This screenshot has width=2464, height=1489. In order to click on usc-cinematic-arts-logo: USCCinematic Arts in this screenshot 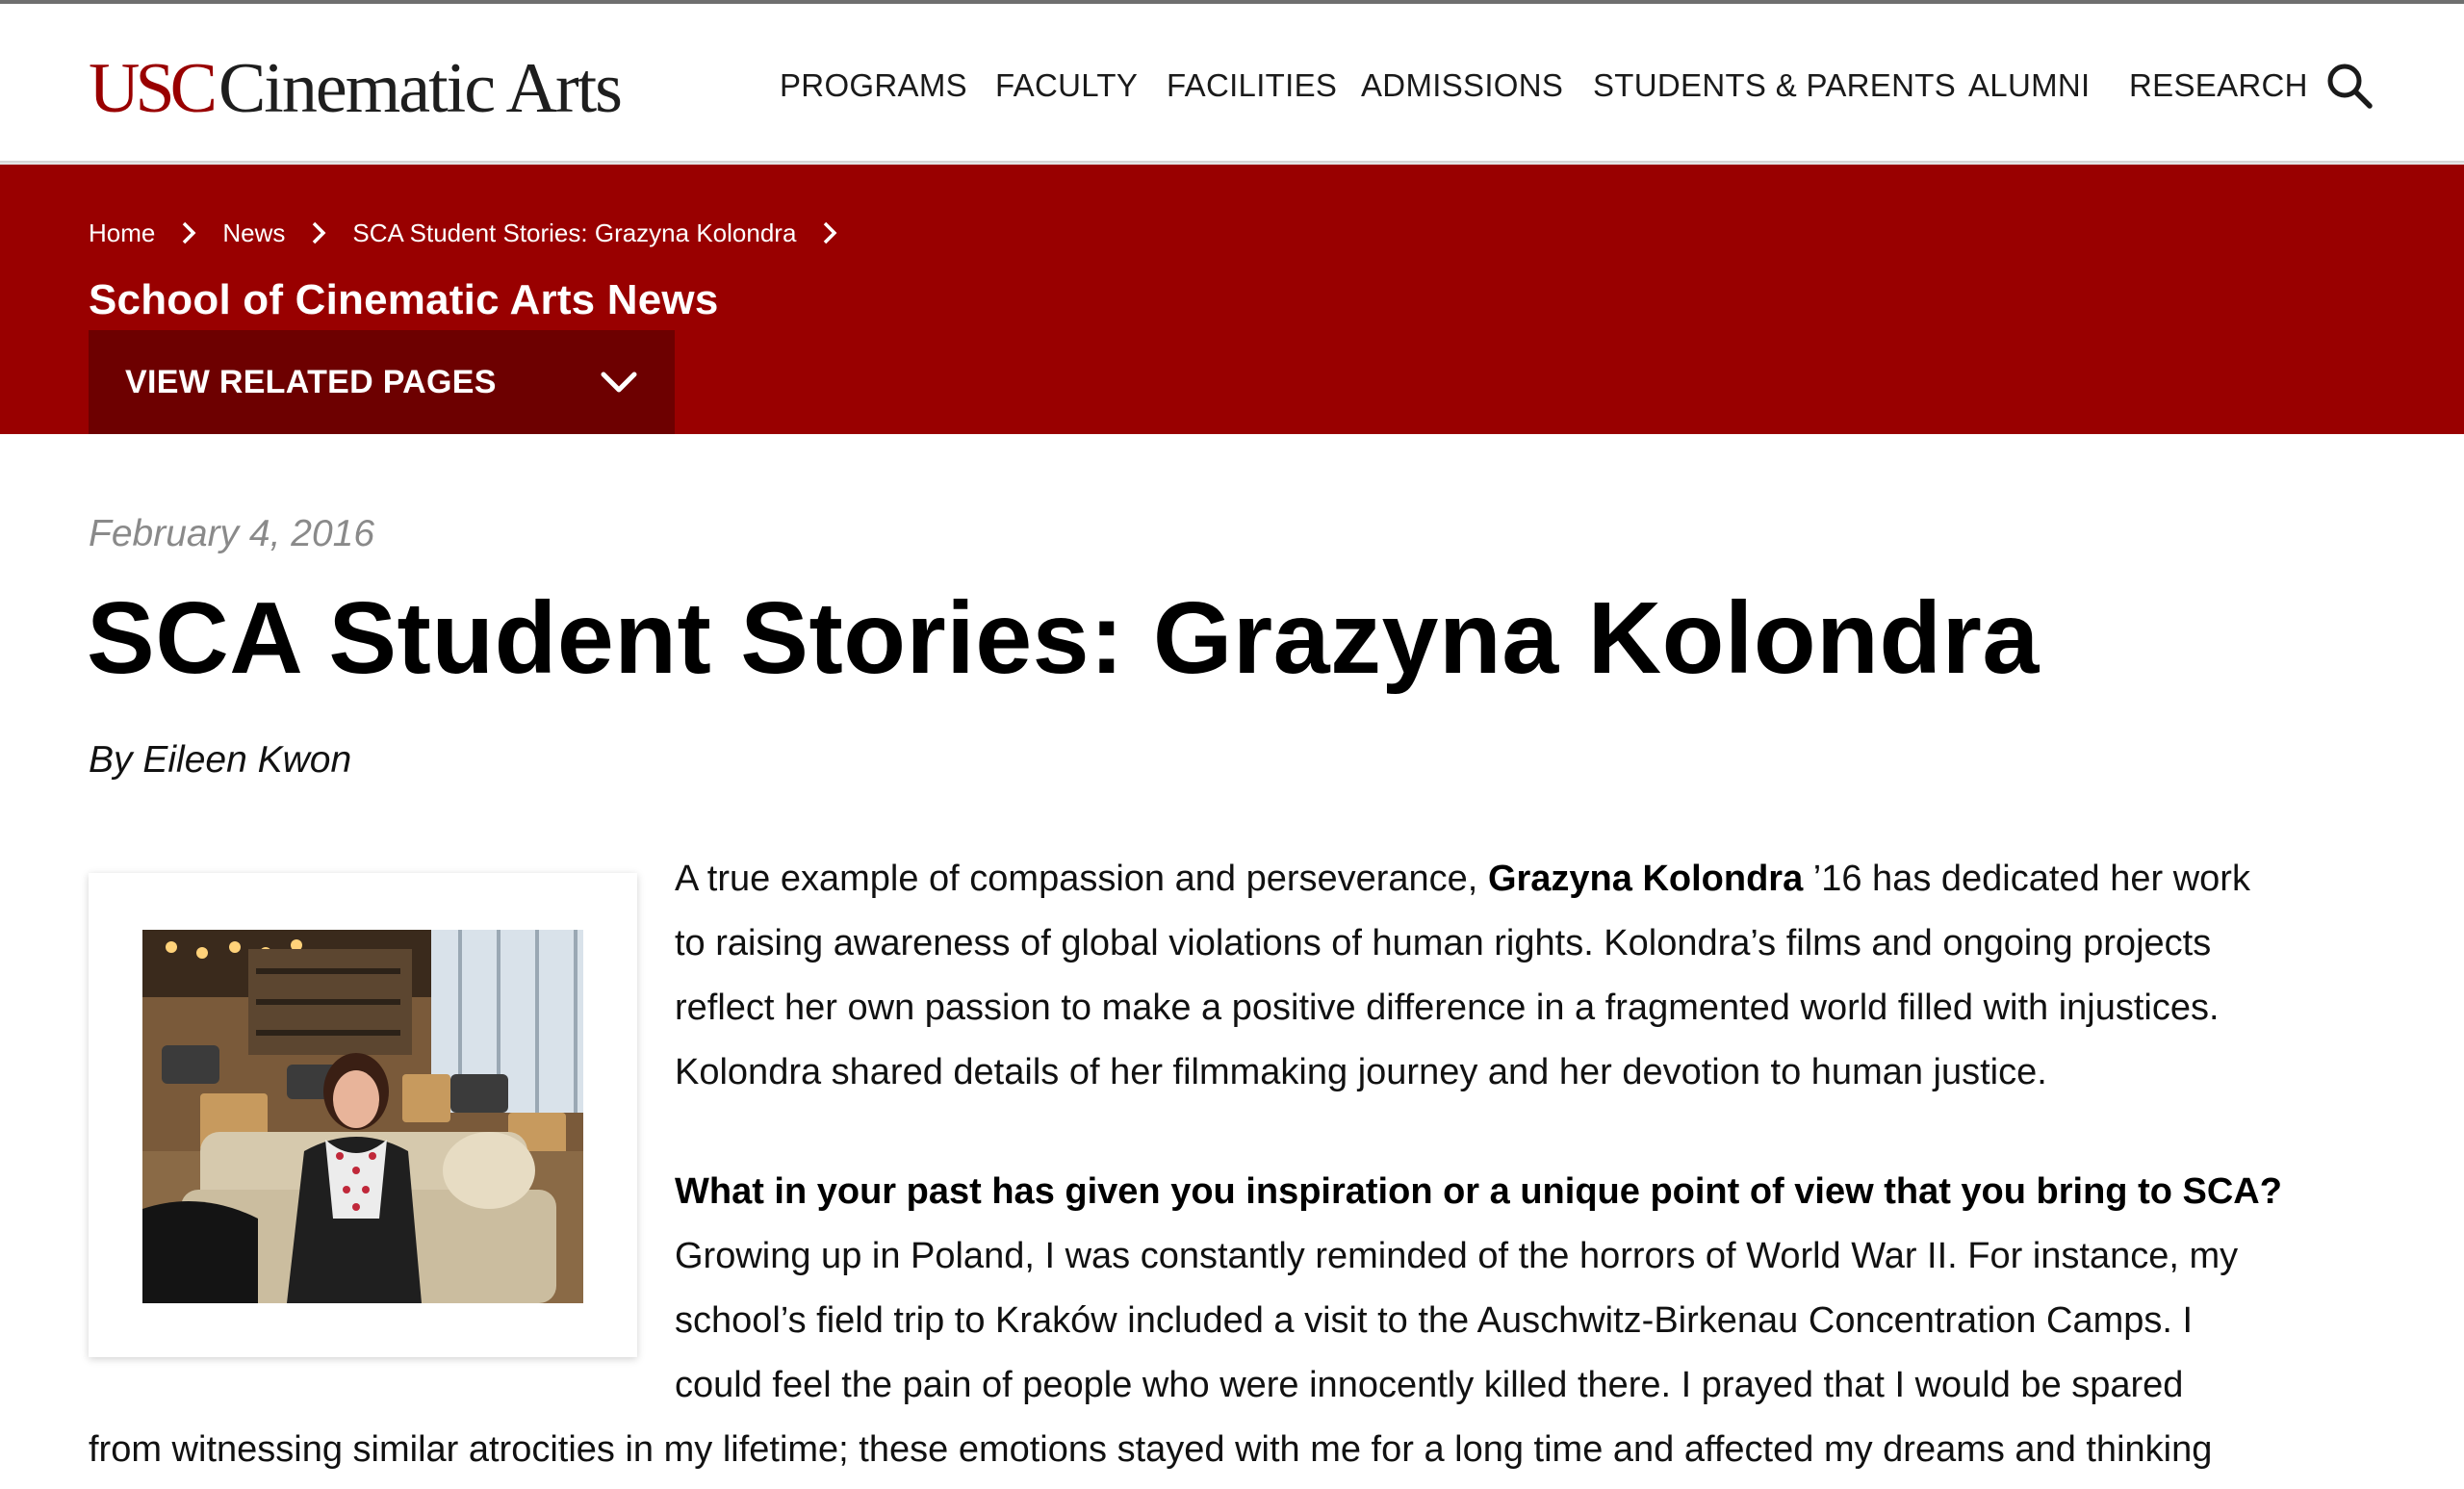, I will do `click(356, 89)`.